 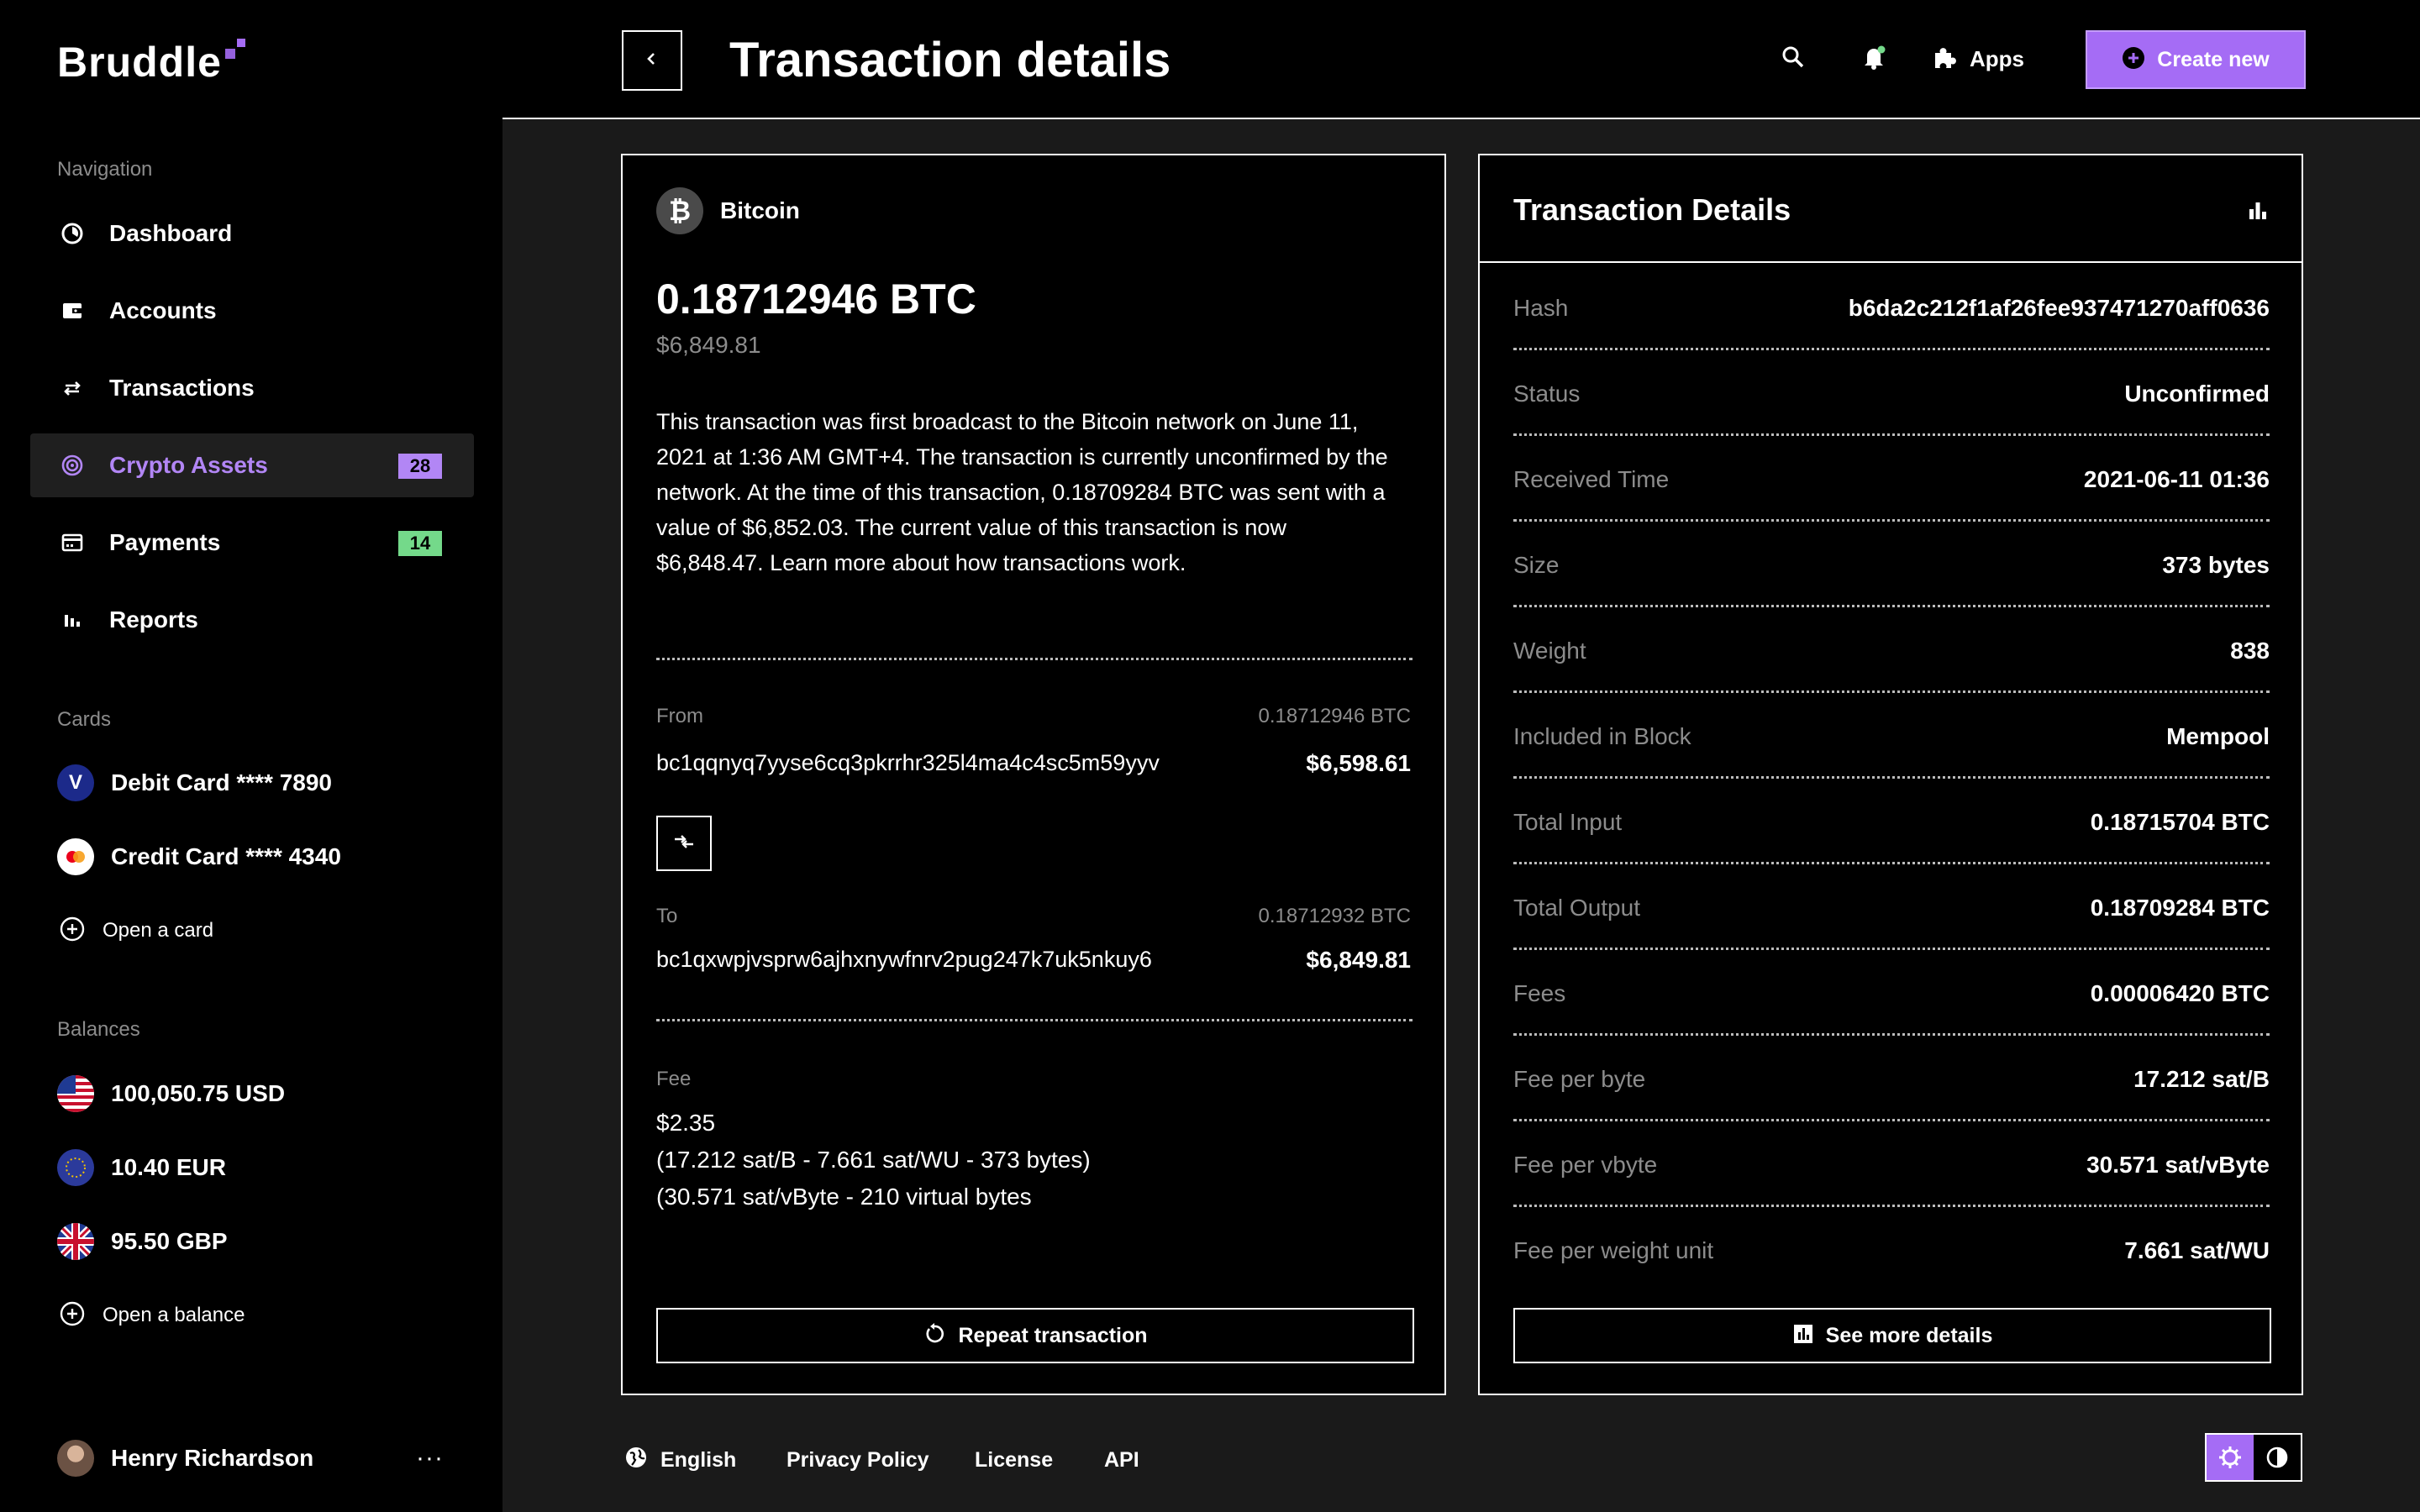 I want to click on sidebar-card-credit: Credit Card **** 4340, so click(x=199, y=857).